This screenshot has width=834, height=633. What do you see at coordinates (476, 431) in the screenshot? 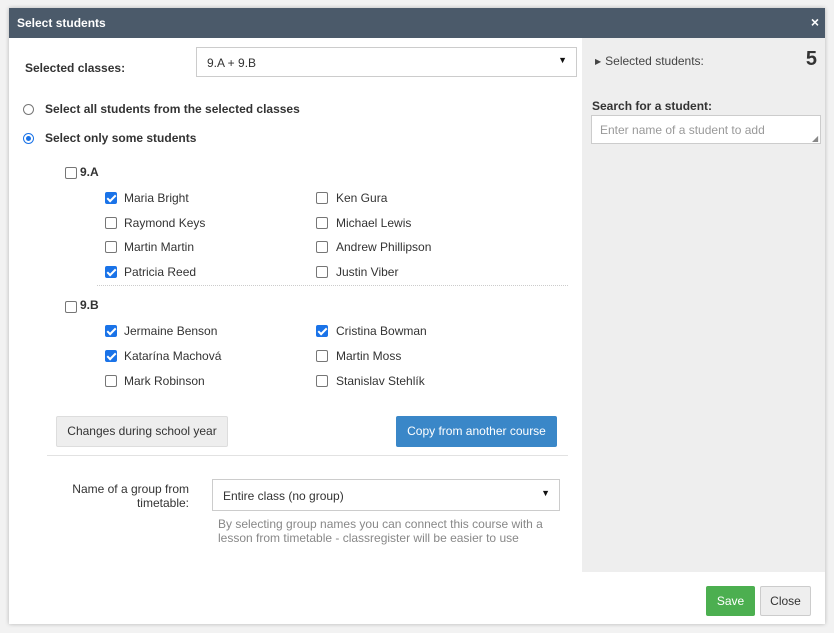
I see `copy-from-another-course-button: Copy from another course` at bounding box center [476, 431].